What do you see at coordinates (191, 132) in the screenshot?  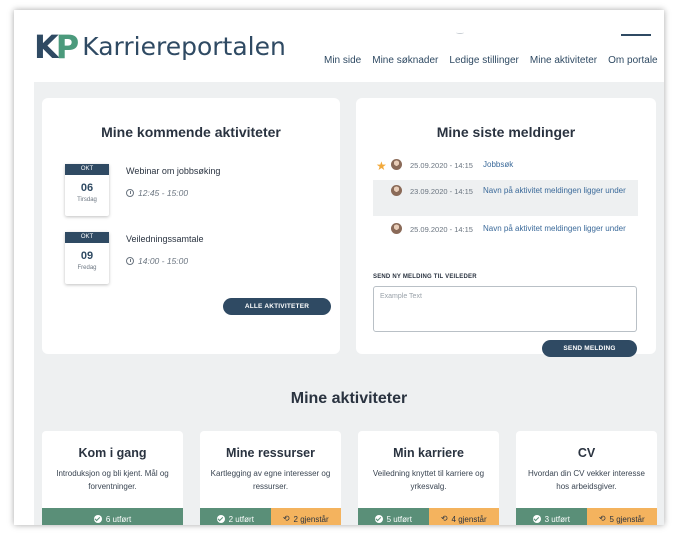 I see `upcoming-title: Mine kommende aktiviteter` at bounding box center [191, 132].